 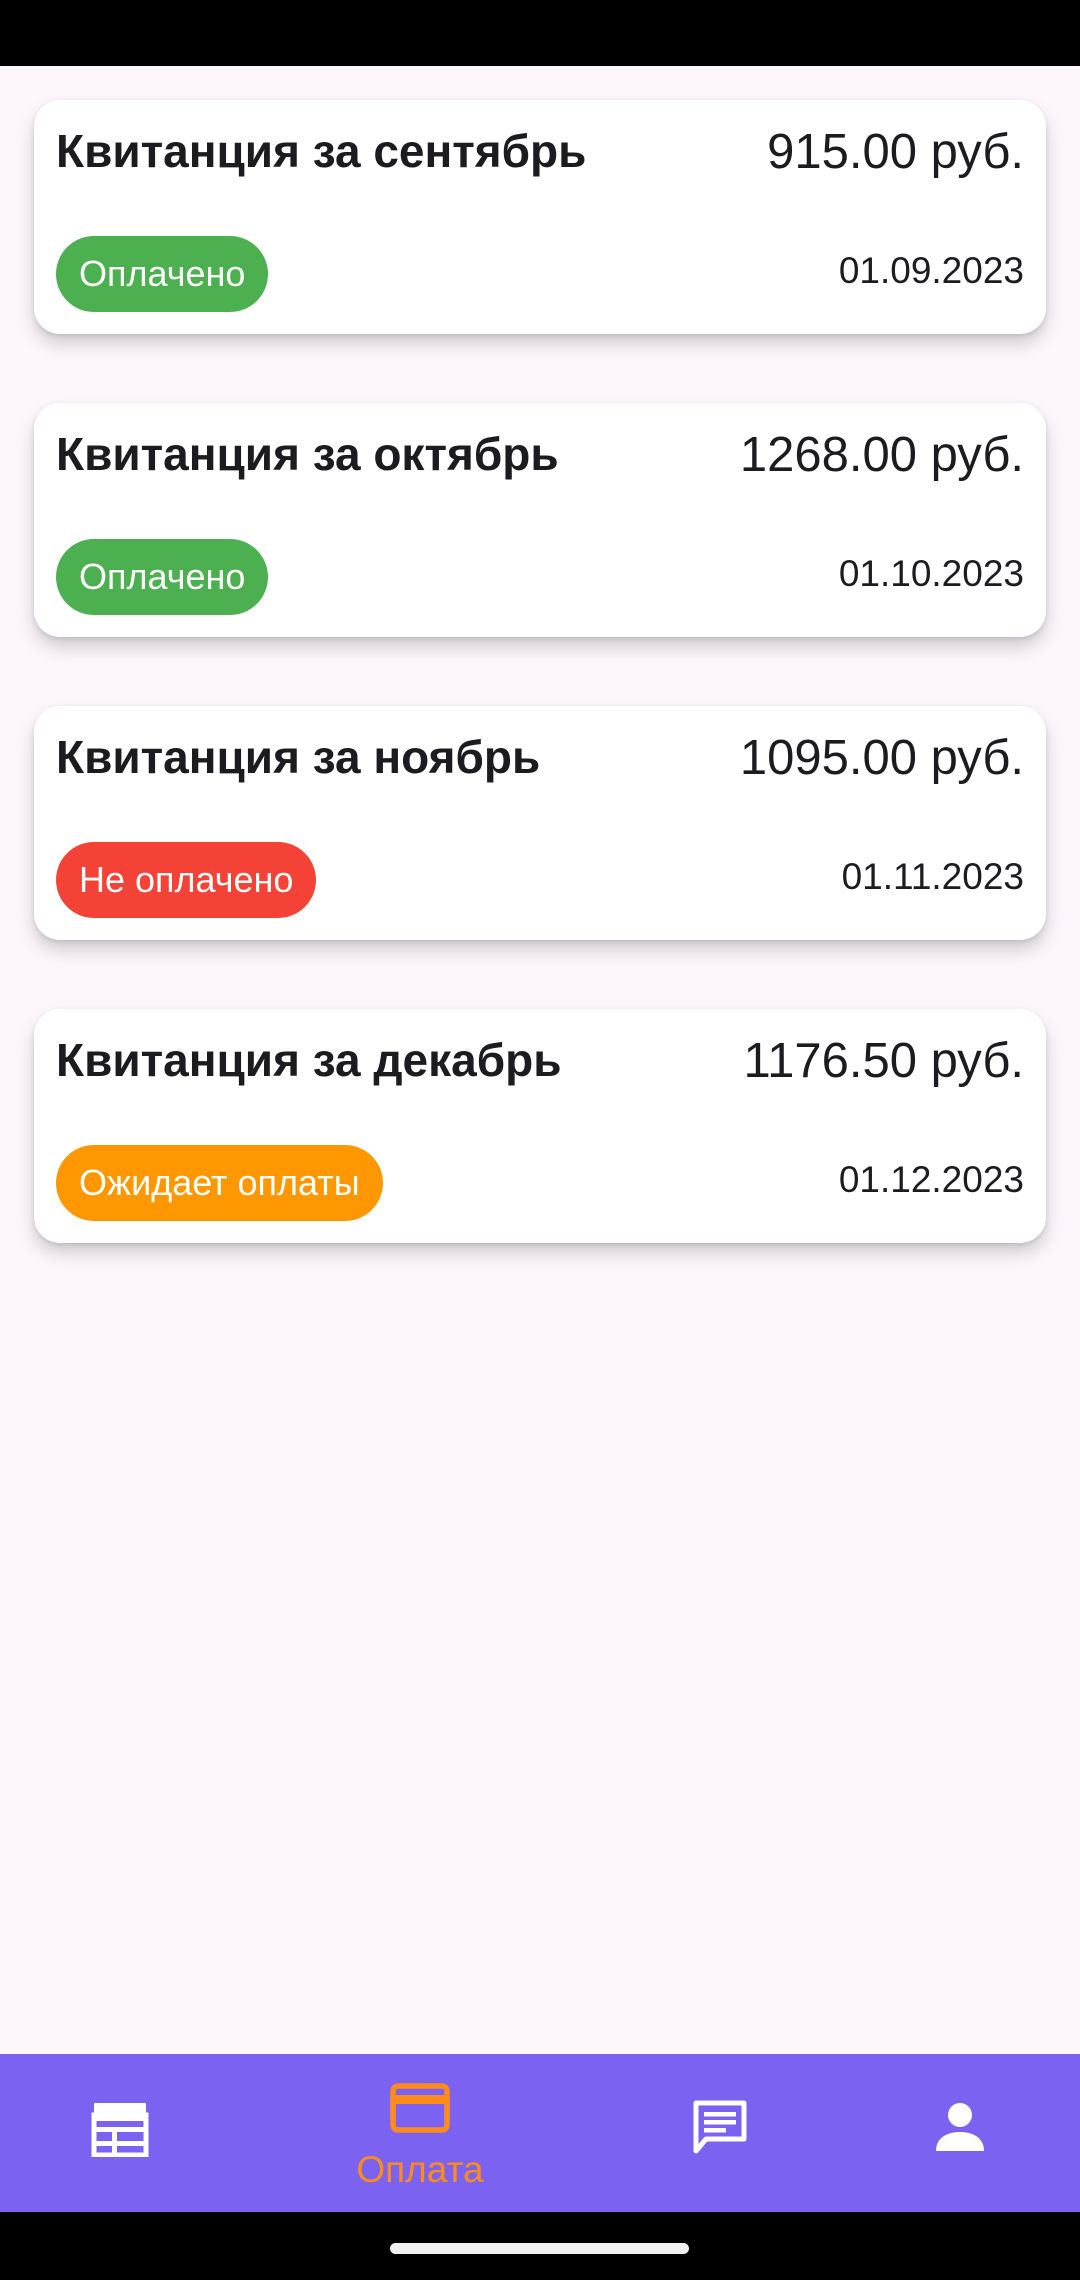 I want to click on nav-item-news, so click(x=120, y=2133).